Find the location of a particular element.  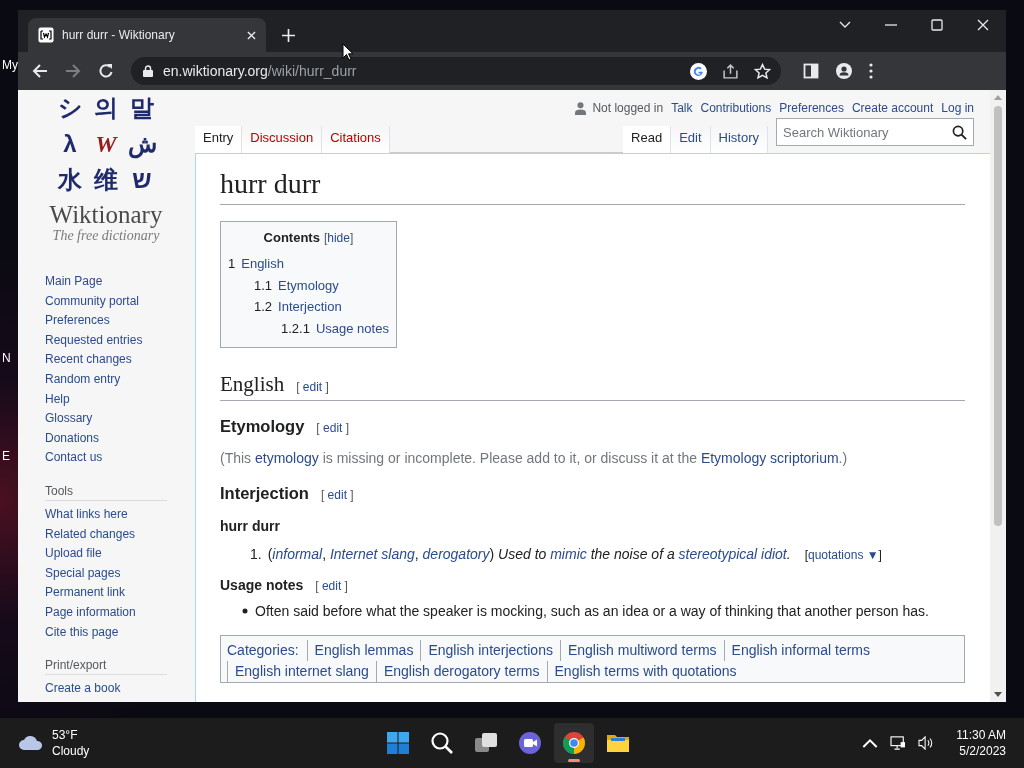

categories-label: Categories: is located at coordinates (267, 651).